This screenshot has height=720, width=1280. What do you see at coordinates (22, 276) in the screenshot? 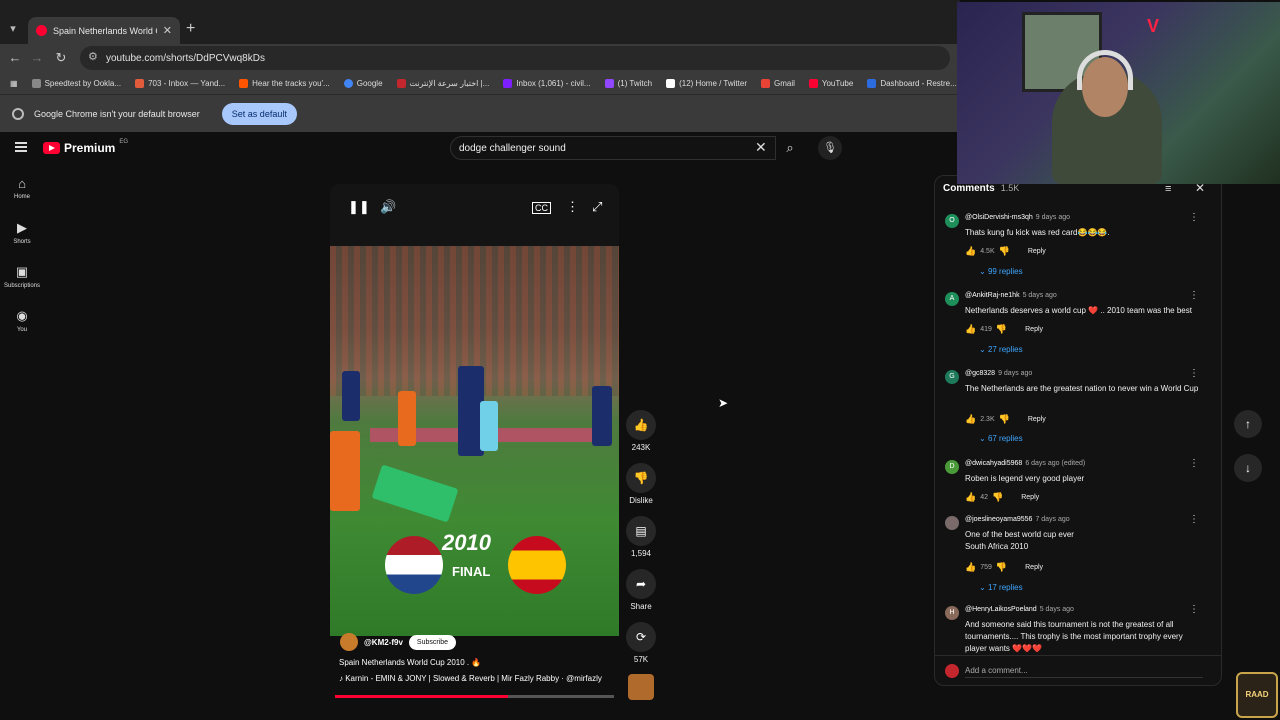
I see `sidebar-item-subscriptions: ▣ Subscriptions` at bounding box center [22, 276].